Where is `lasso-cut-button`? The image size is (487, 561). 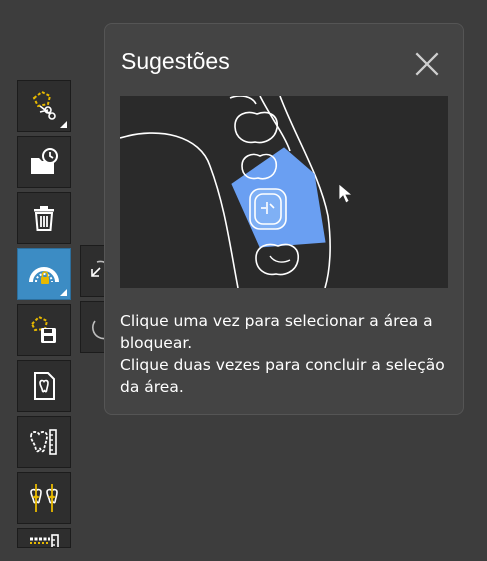 lasso-cut-button is located at coordinates (44, 106).